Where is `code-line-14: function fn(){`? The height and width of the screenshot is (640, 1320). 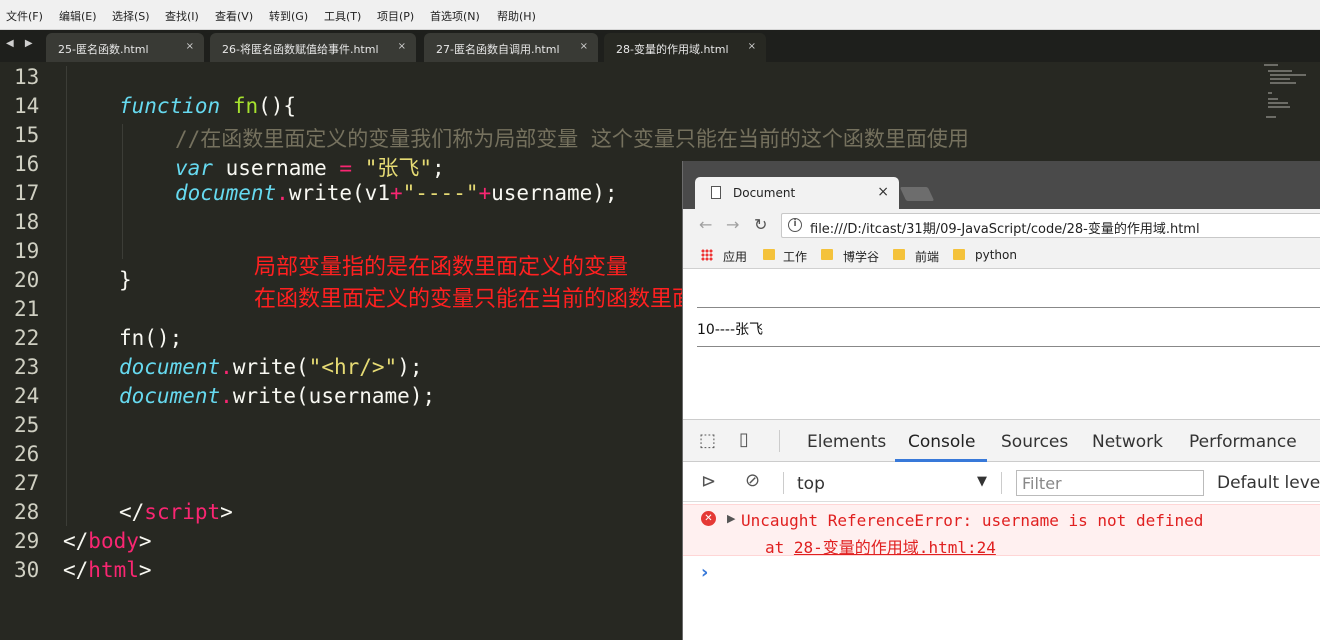
code-line-14: function fn(){ is located at coordinates (207, 106).